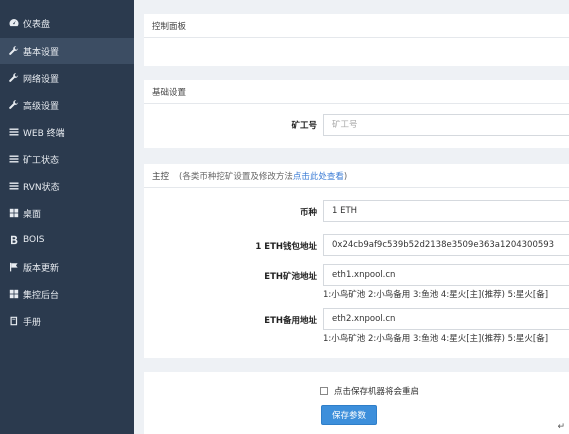  What do you see at coordinates (67, 51) in the screenshot?
I see `sidebar-item-basic-settings: 基本设置` at bounding box center [67, 51].